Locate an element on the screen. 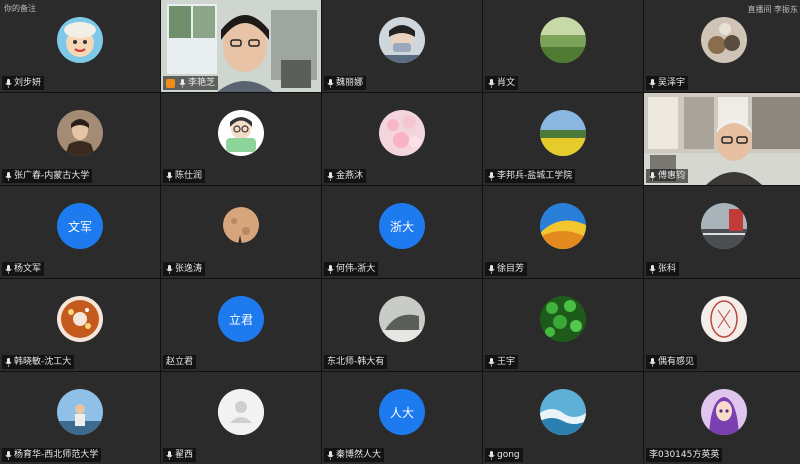  donut-photo-icon is located at coordinates (80, 319).